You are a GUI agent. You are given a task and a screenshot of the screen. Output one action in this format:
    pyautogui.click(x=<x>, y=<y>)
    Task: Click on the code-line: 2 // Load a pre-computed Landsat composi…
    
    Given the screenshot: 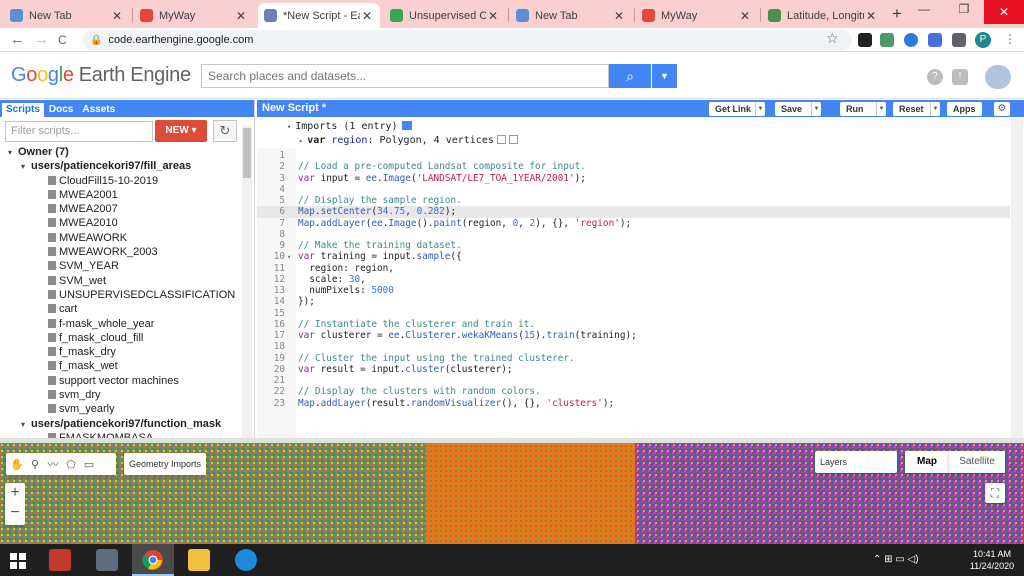 What is the action you would take?
    pyautogui.click(x=633, y=166)
    